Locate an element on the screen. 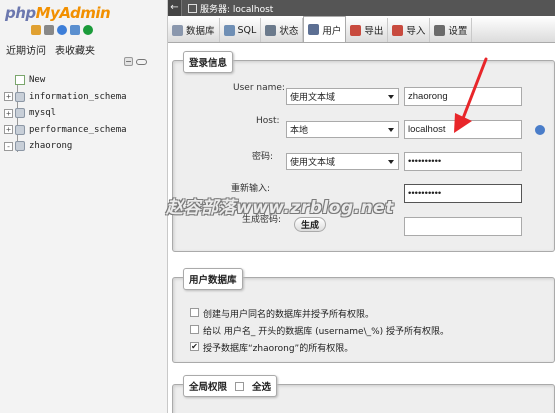 This screenshot has width=555, height=413. breadcrumb-server: 服务器: localhost is located at coordinates (236, 8).